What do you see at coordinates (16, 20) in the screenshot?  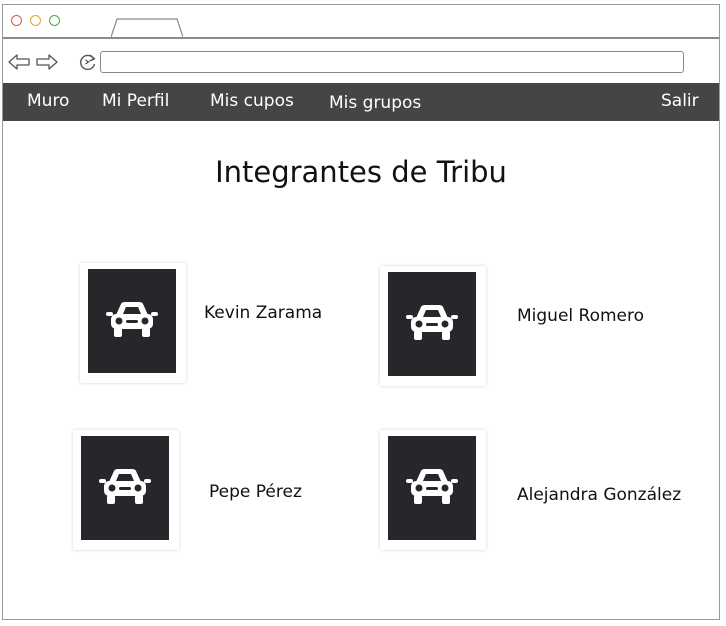 I see `close-window-button` at bounding box center [16, 20].